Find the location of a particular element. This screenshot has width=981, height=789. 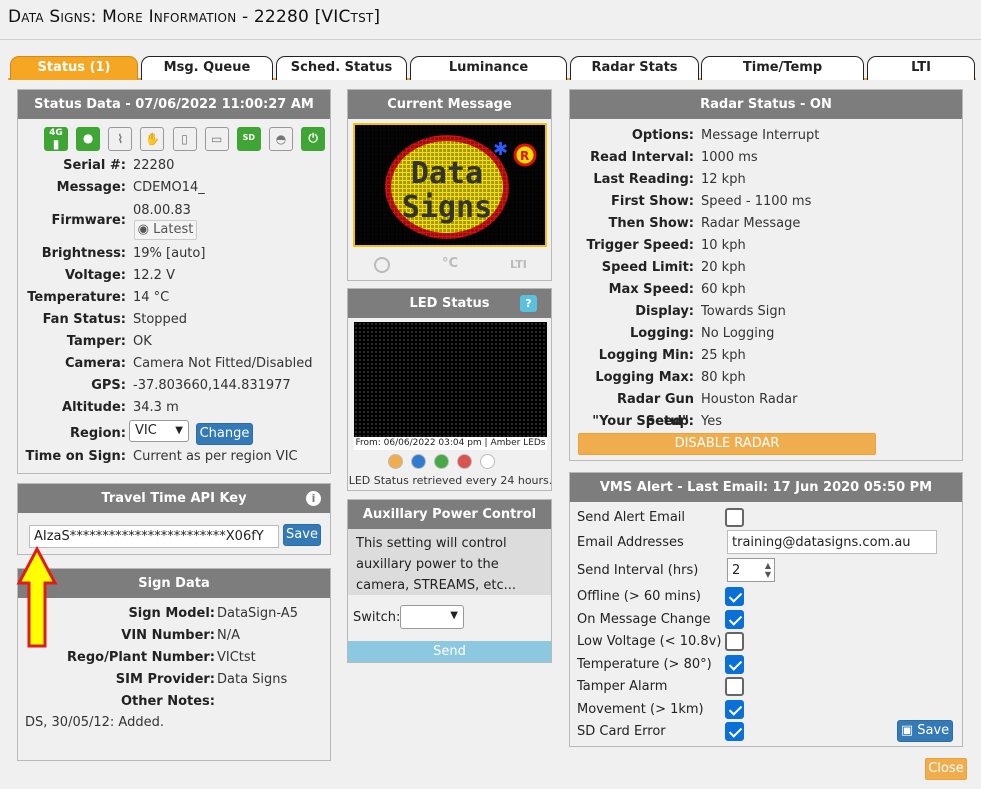

radar-value: Yes is located at coordinates (711, 421).